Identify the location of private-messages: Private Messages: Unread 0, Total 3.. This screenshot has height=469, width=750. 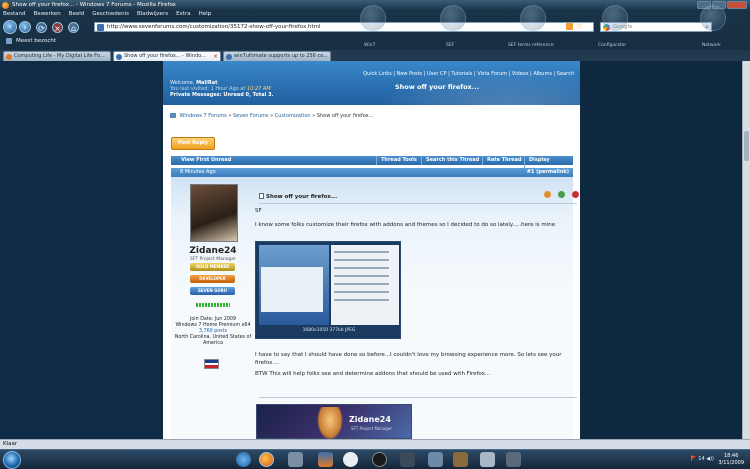
(221, 95).